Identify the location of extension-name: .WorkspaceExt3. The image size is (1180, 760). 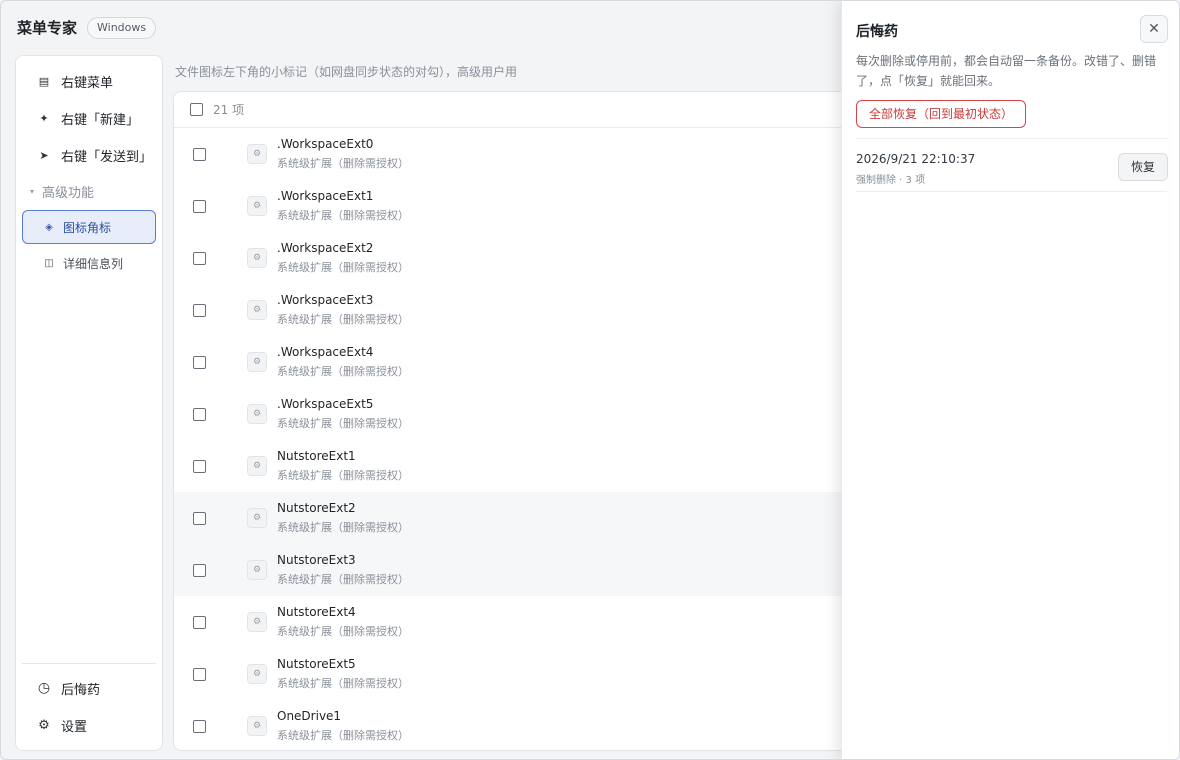
(325, 300).